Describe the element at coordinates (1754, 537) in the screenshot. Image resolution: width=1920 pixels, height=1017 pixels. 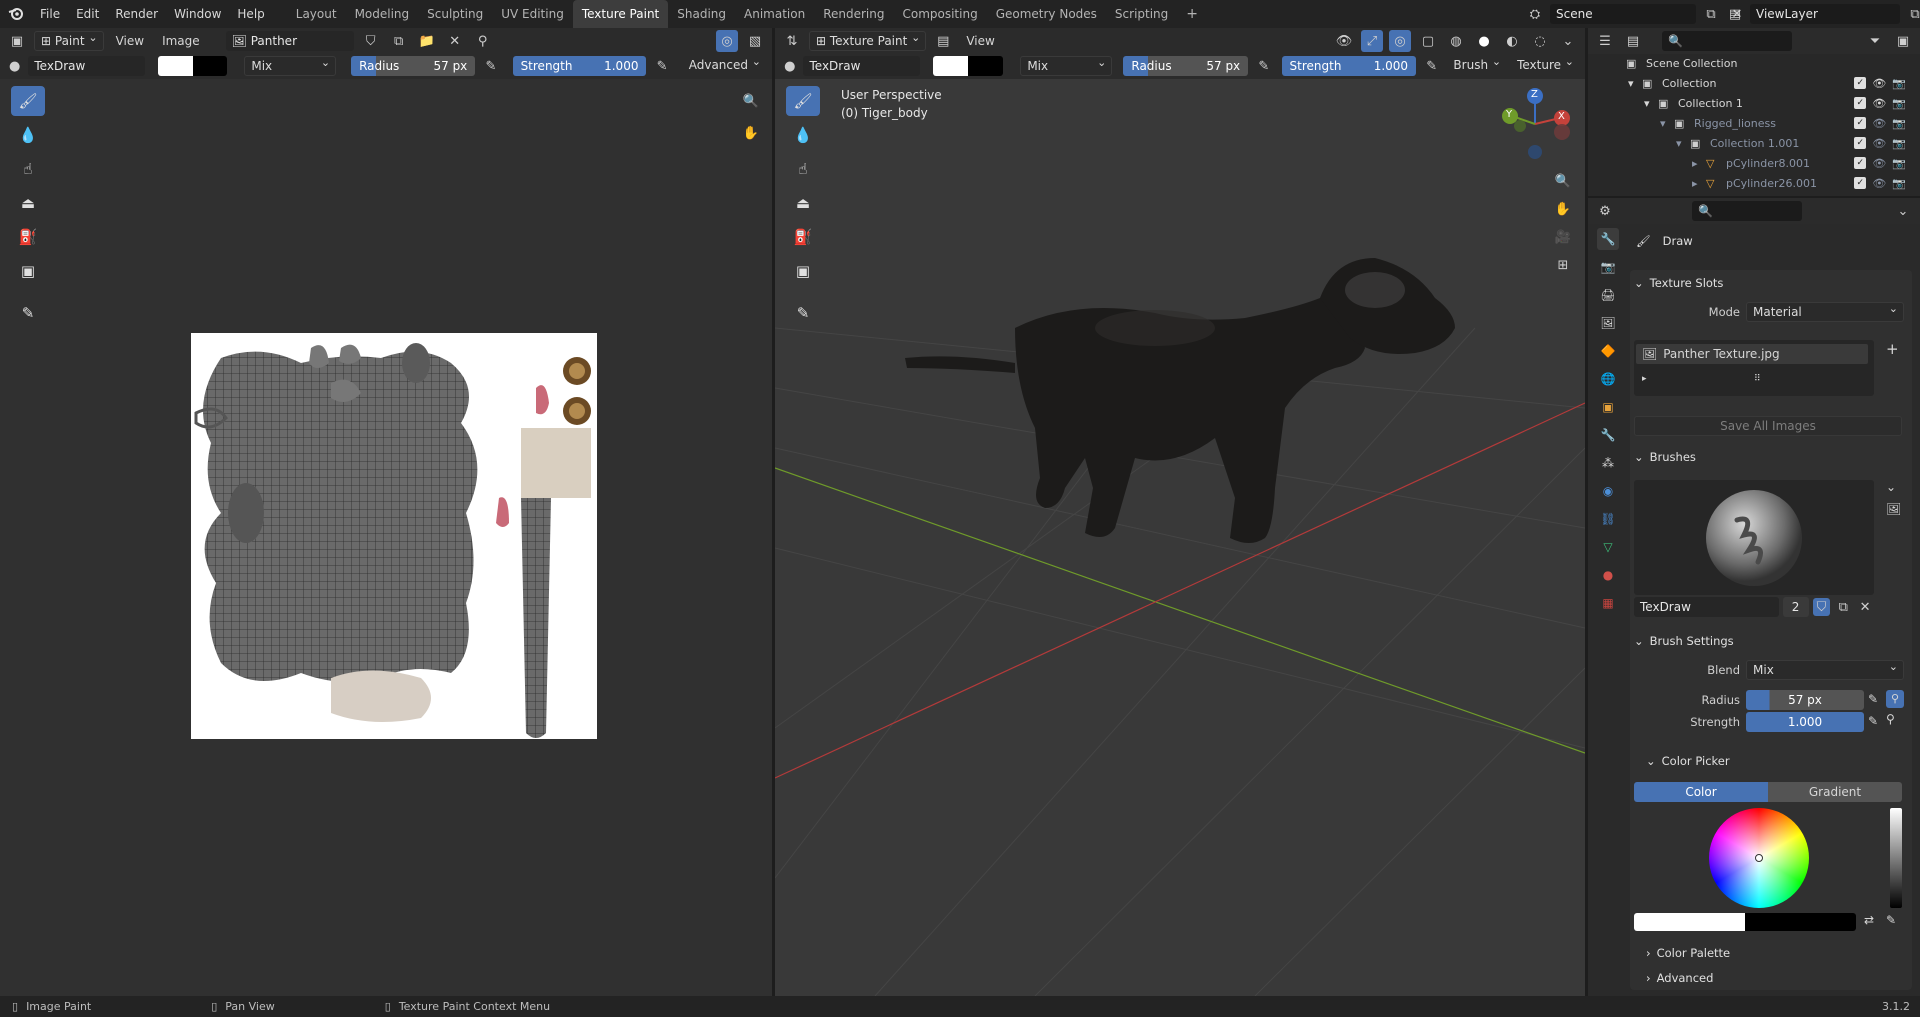
I see `brush-preview` at that location.